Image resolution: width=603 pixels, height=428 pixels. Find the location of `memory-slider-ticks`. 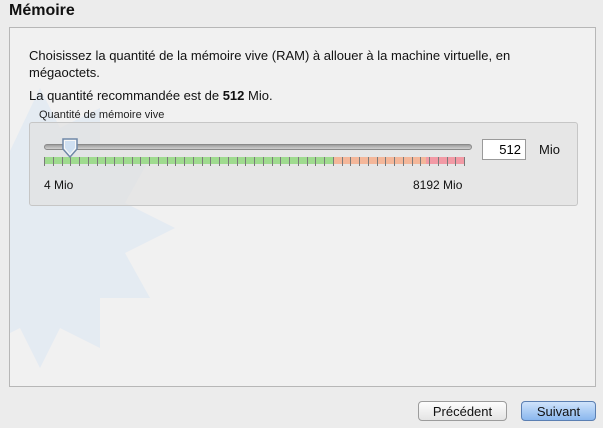

memory-slider-ticks is located at coordinates (254, 161).